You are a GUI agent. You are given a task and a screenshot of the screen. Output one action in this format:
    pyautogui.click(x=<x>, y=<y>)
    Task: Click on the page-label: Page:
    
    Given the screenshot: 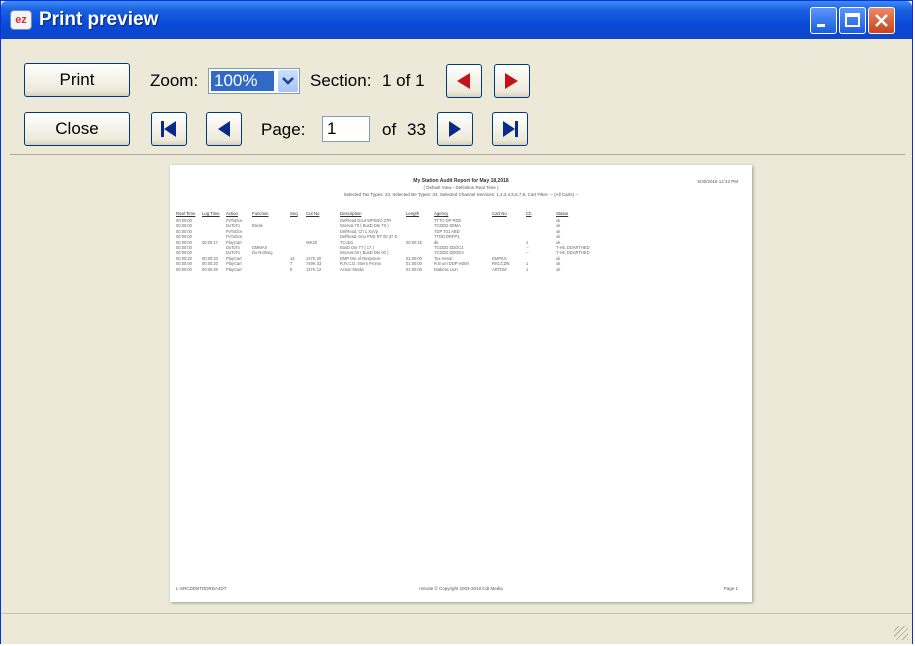 What is the action you would take?
    pyautogui.click(x=283, y=129)
    